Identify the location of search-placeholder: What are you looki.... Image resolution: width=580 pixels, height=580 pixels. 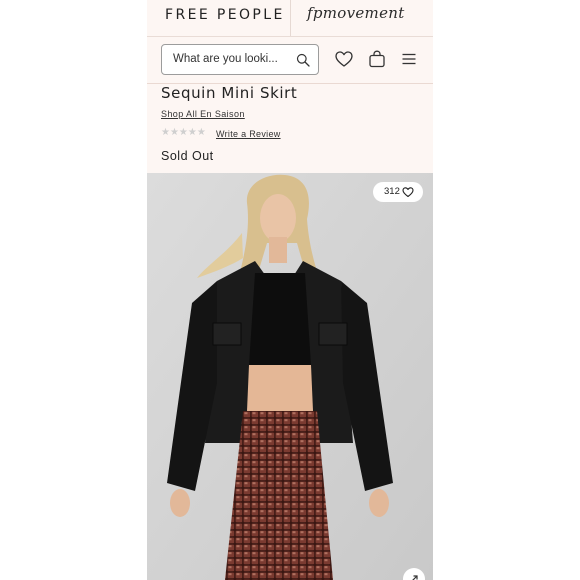
(225, 59).